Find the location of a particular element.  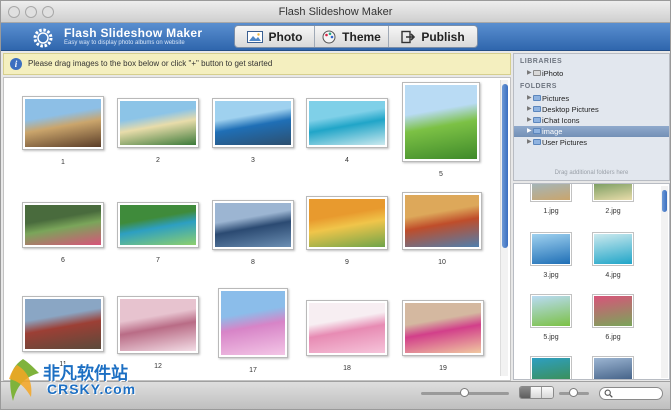

photo-tile: 11 is located at coordinates (63, 332).